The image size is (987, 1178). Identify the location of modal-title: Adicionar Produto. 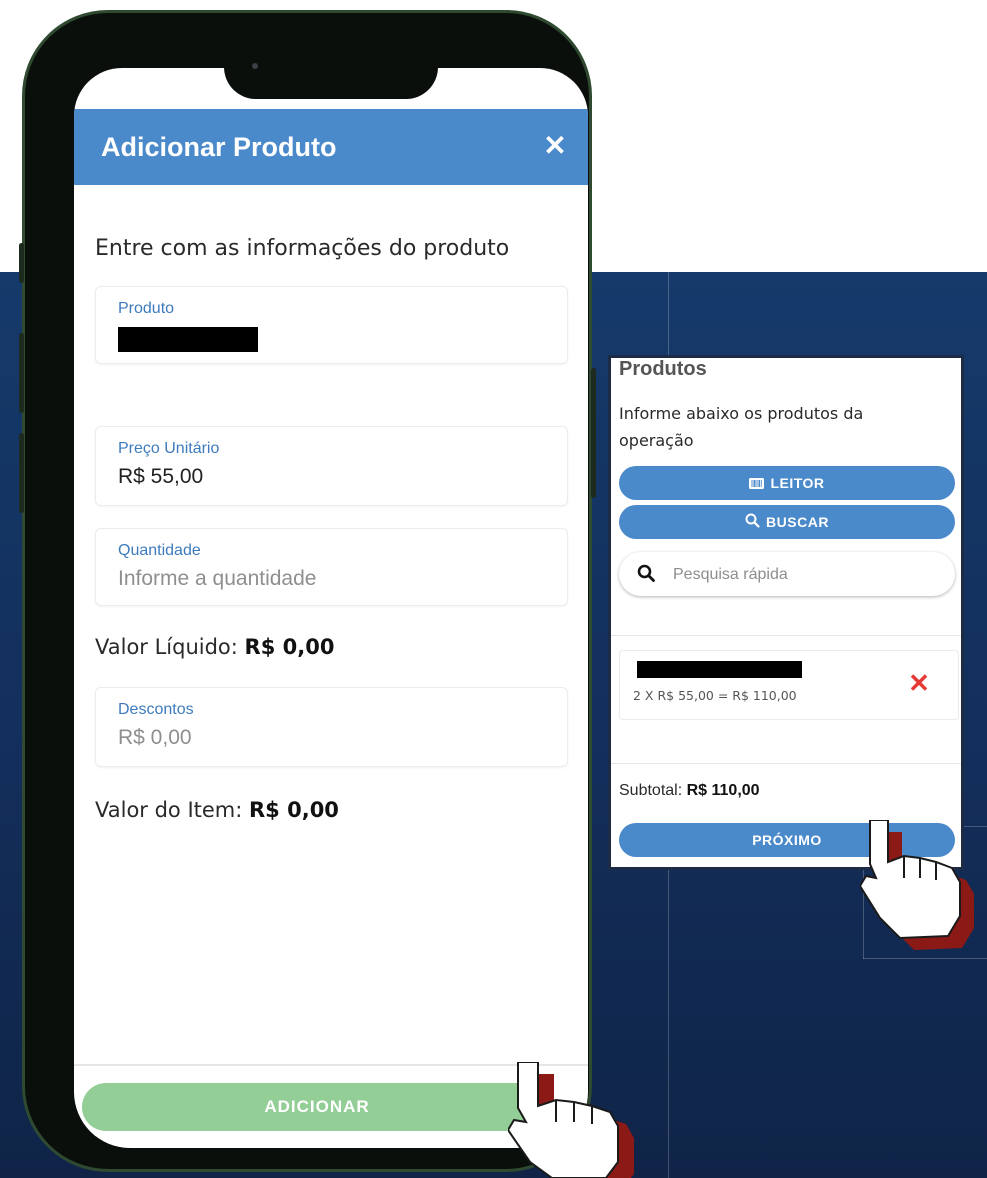
(219, 147).